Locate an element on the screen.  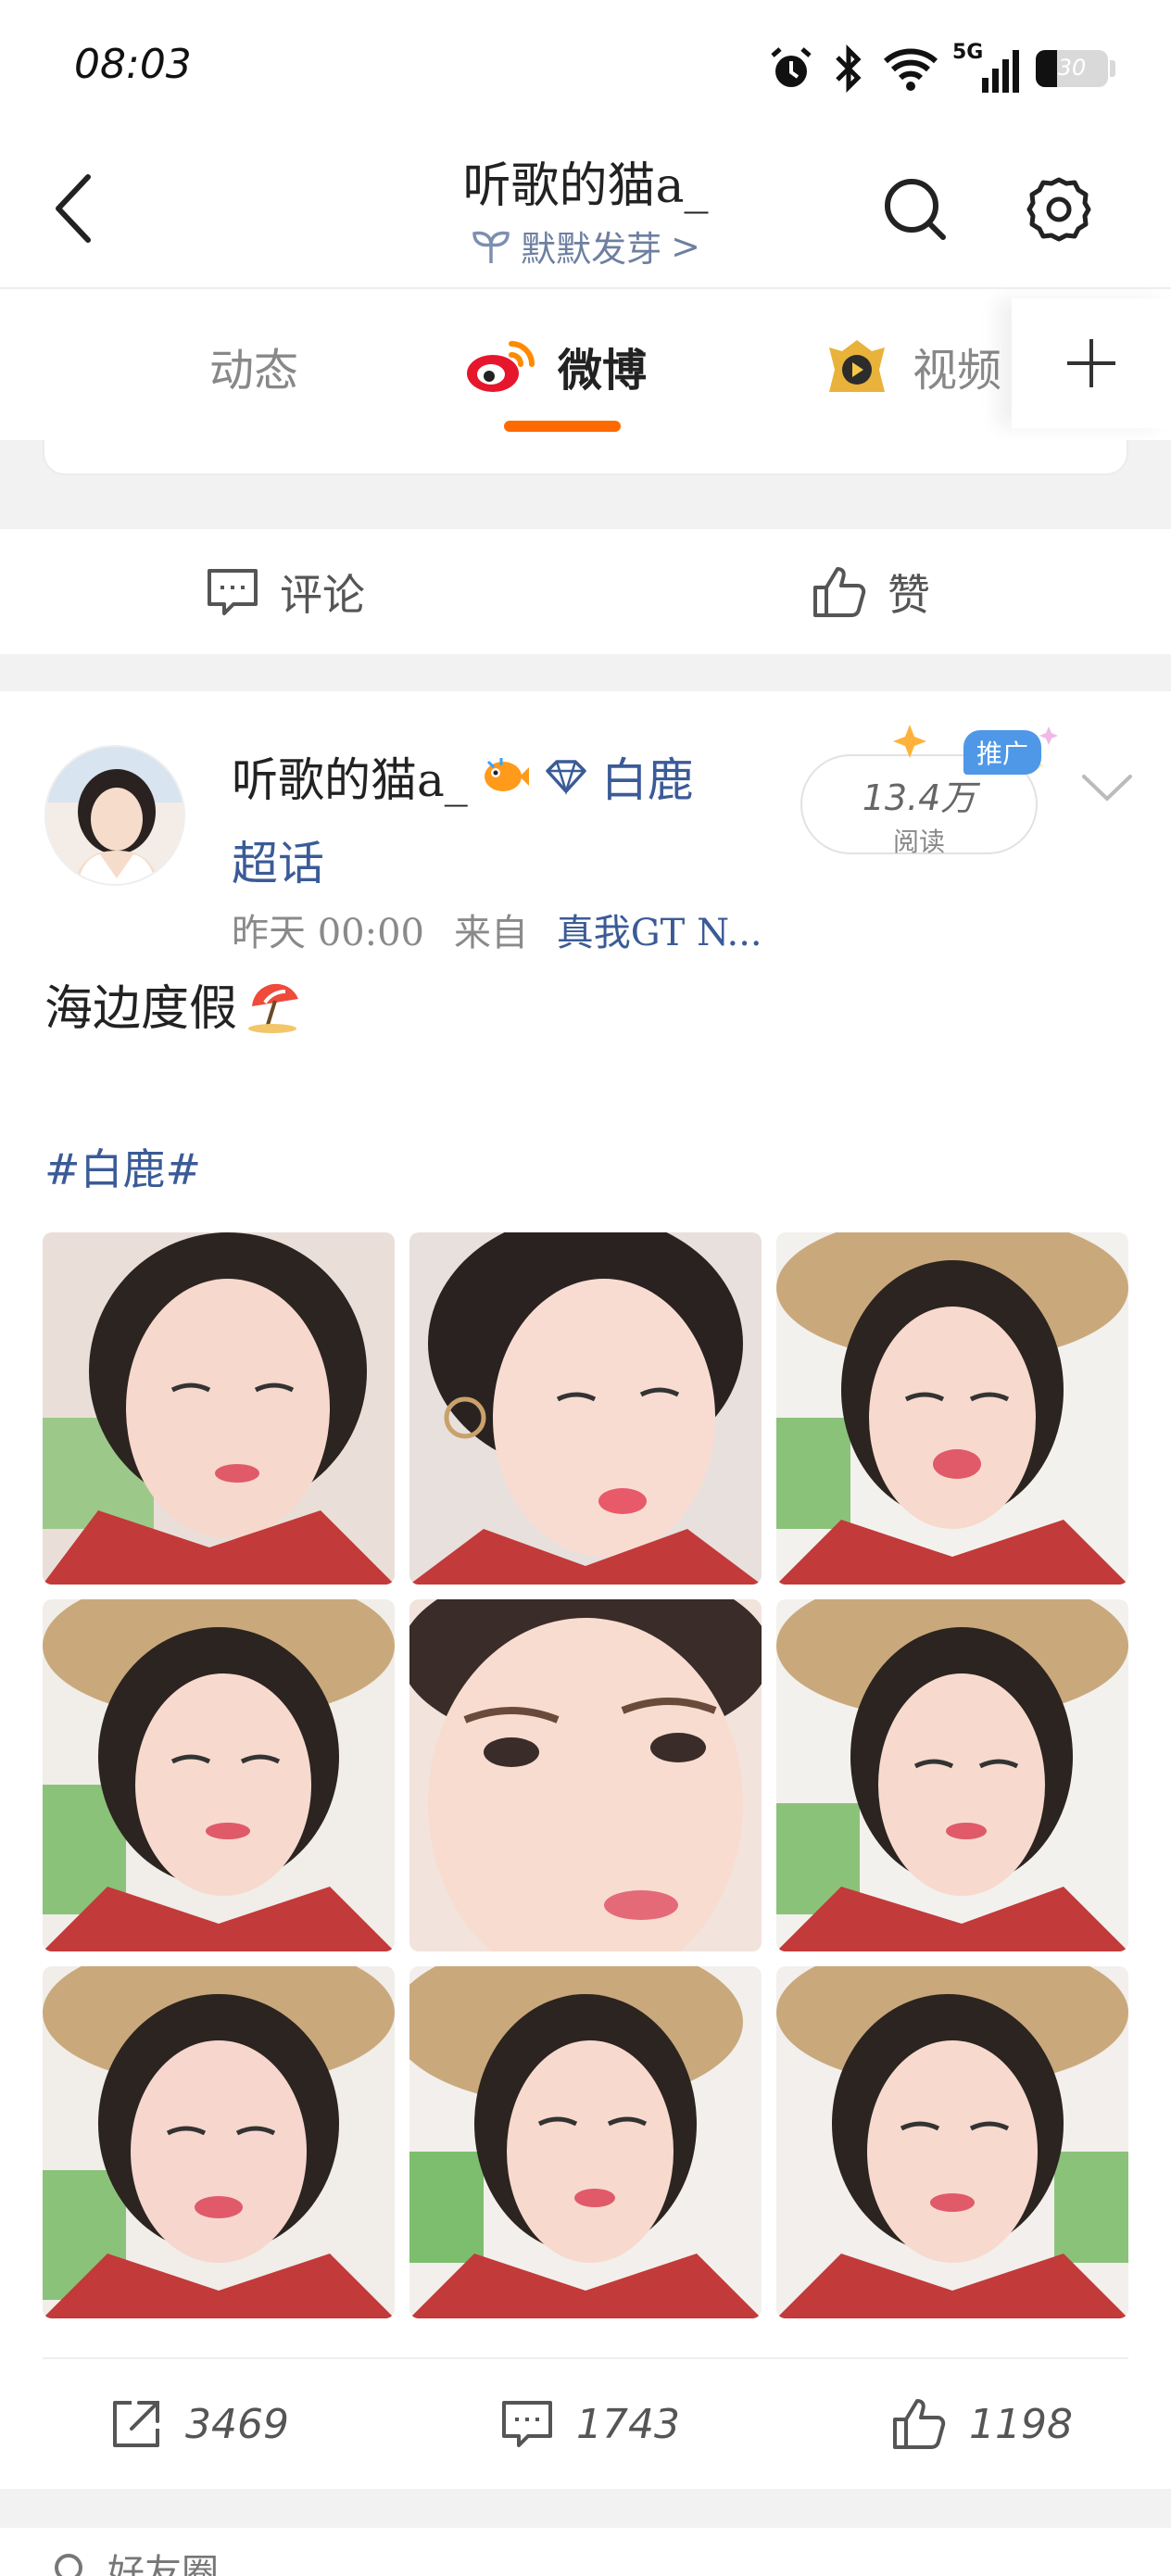
promo-tag: 推广 is located at coordinates (1003, 752).